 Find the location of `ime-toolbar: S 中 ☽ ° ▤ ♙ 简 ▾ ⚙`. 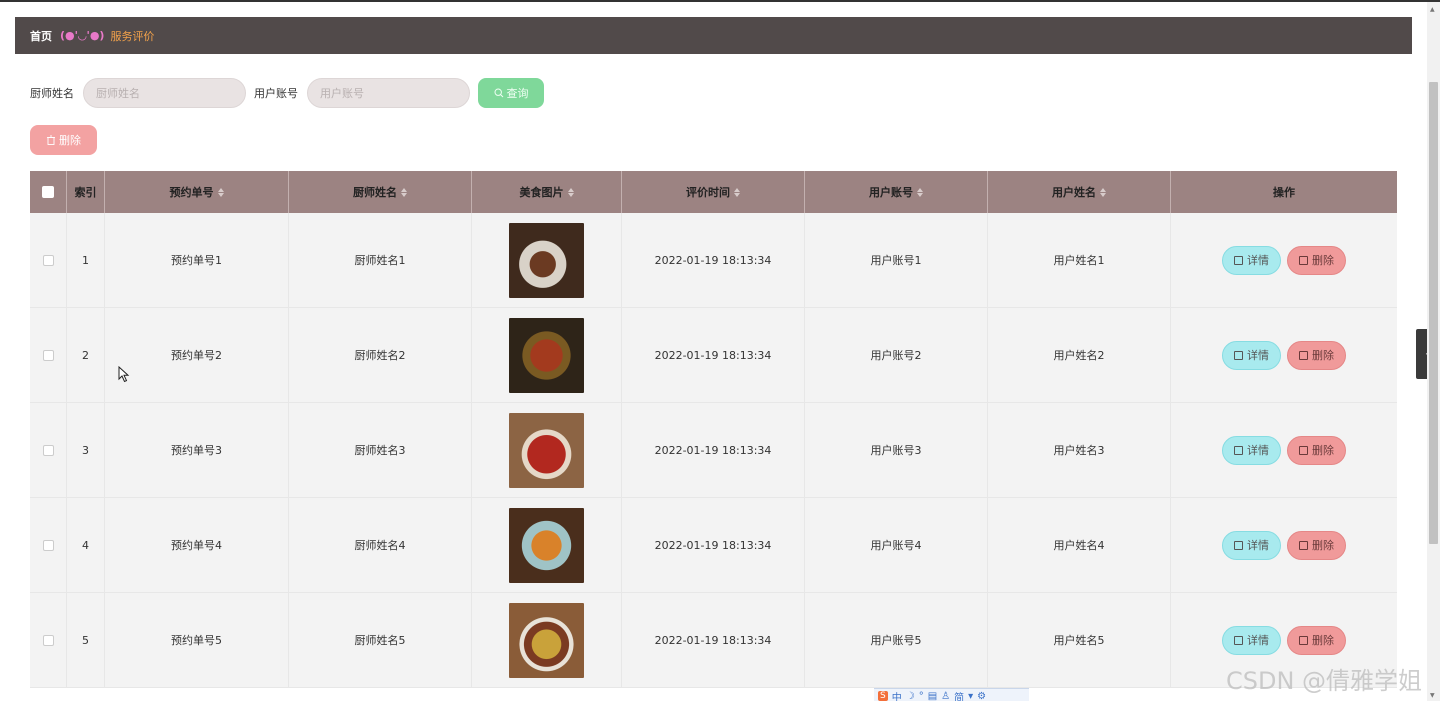

ime-toolbar: S 中 ☽ ° ▤ ♙ 简 ▾ ⚙ is located at coordinates (951, 694).